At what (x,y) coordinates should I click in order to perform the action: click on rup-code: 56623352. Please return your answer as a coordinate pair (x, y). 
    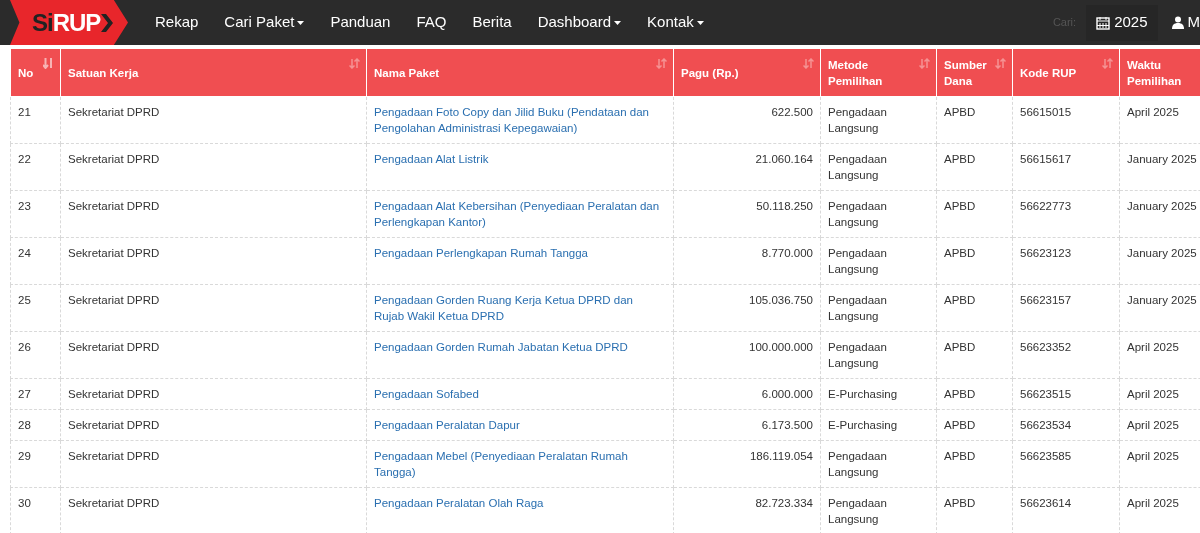
    Looking at the image, I should click on (1046, 347).